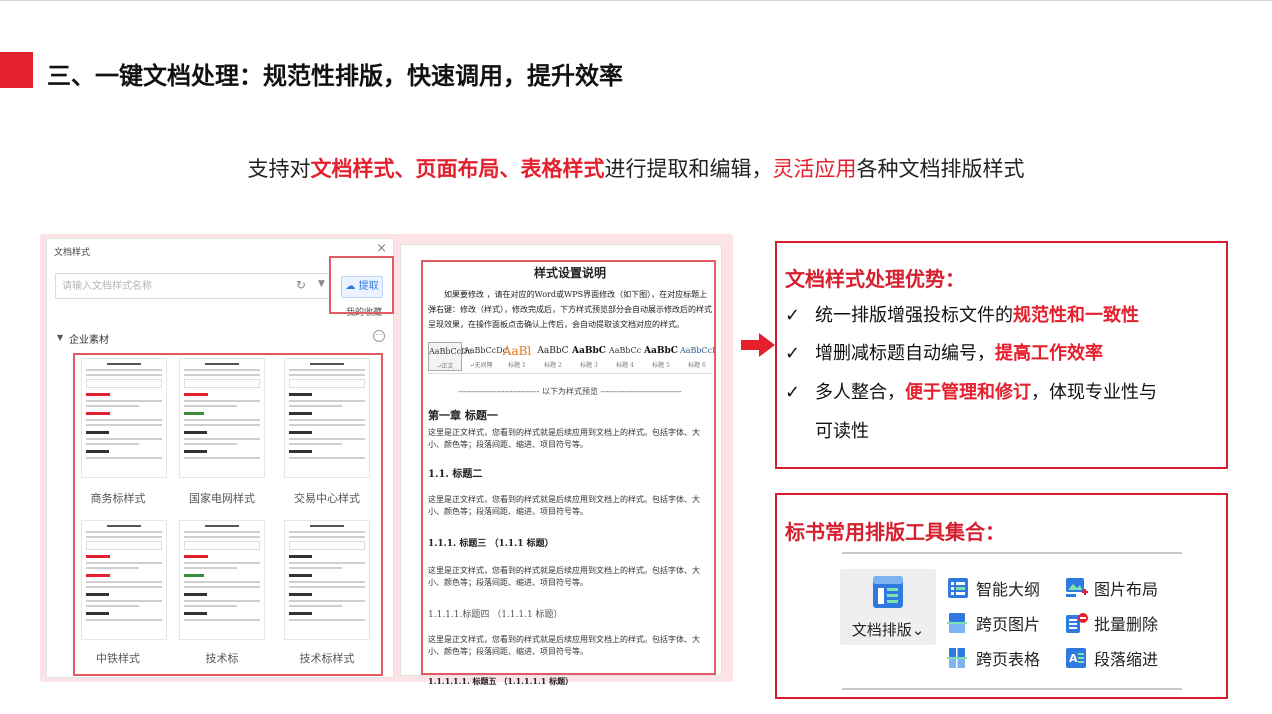 The height and width of the screenshot is (714, 1272). What do you see at coordinates (860, 392) in the screenshot?
I see `advantage-text: 多人整合，` at bounding box center [860, 392].